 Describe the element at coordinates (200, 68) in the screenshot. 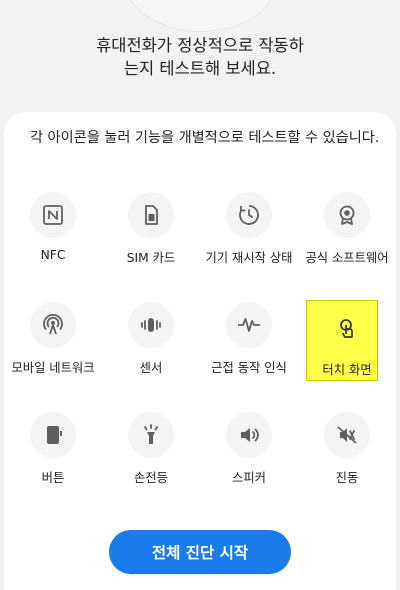

I see `headline-line-2: 는지 테스트해 보세요.` at that location.